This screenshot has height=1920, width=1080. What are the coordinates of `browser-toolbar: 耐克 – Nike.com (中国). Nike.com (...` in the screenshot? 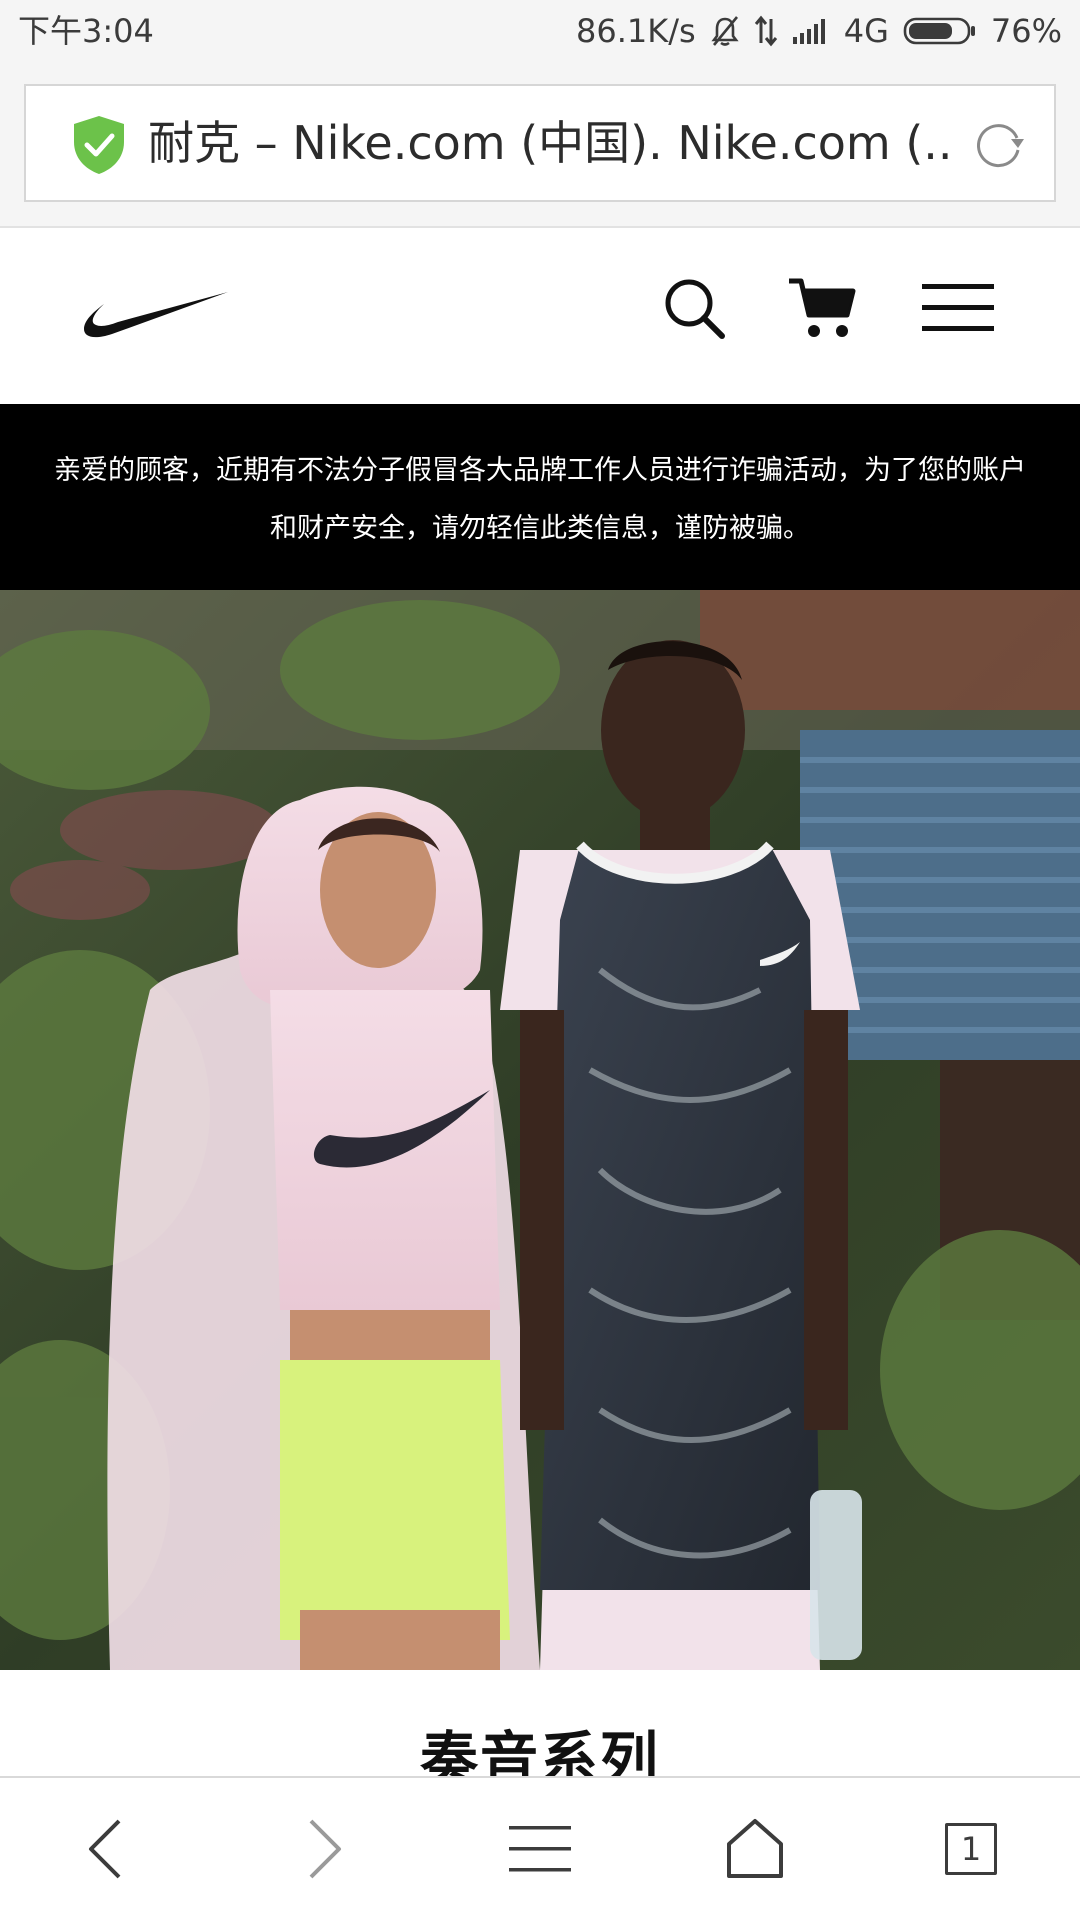 It's located at (540, 145).